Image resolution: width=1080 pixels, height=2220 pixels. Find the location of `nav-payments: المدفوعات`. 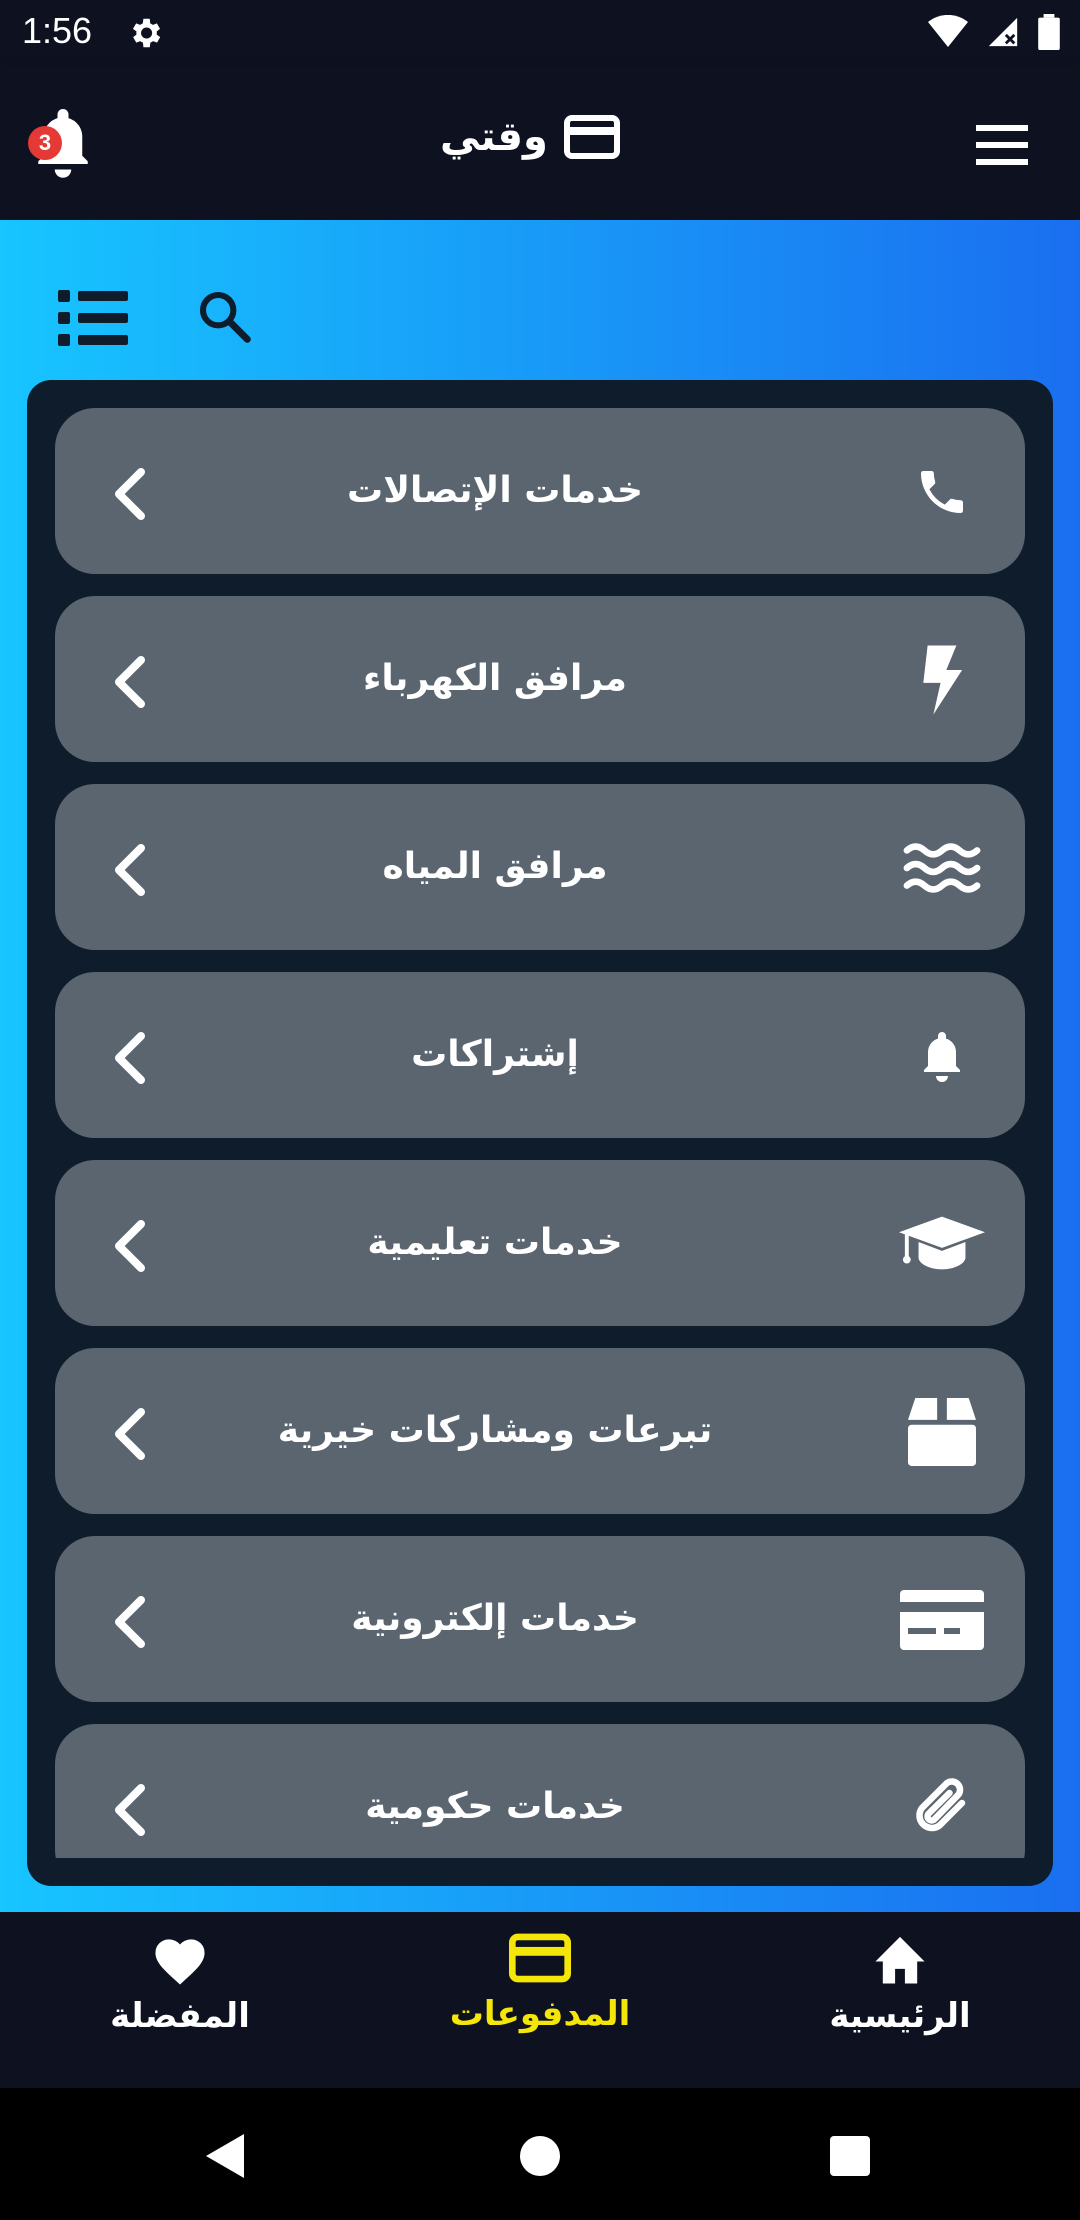

nav-payments: المدفوعات is located at coordinates (540, 2002).